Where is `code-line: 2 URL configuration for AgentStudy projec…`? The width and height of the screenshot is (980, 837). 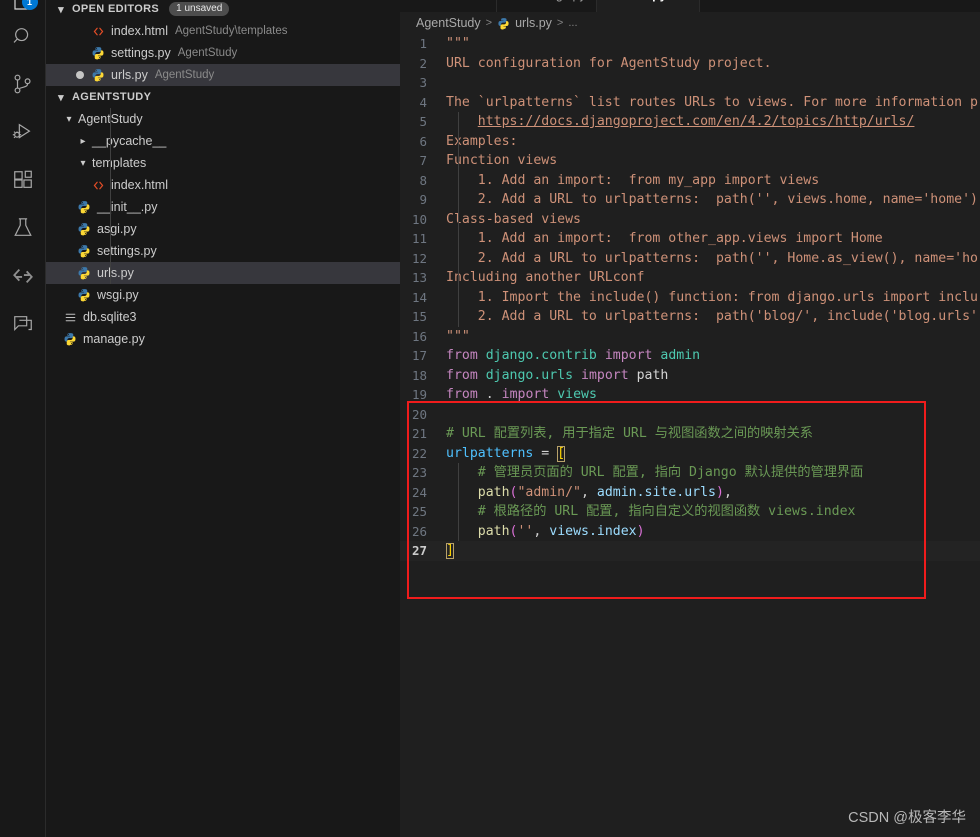
code-line: 2 URL configuration for AgentStudy projec… is located at coordinates (690, 64).